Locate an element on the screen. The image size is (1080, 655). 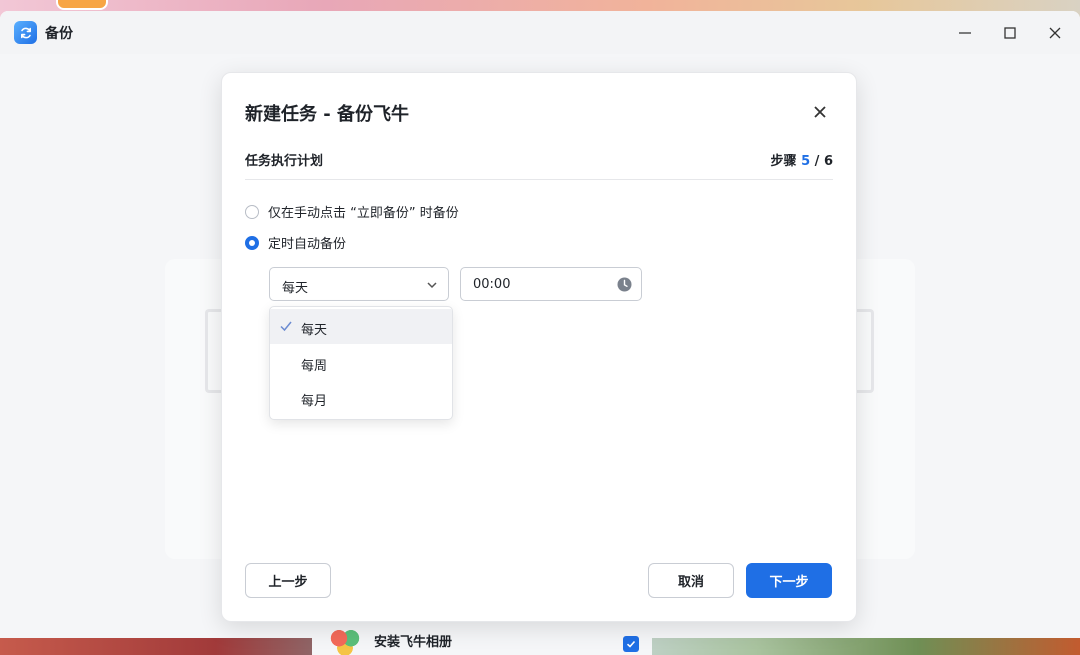
dropdown-option-weekly: 每周 is located at coordinates (361, 362).